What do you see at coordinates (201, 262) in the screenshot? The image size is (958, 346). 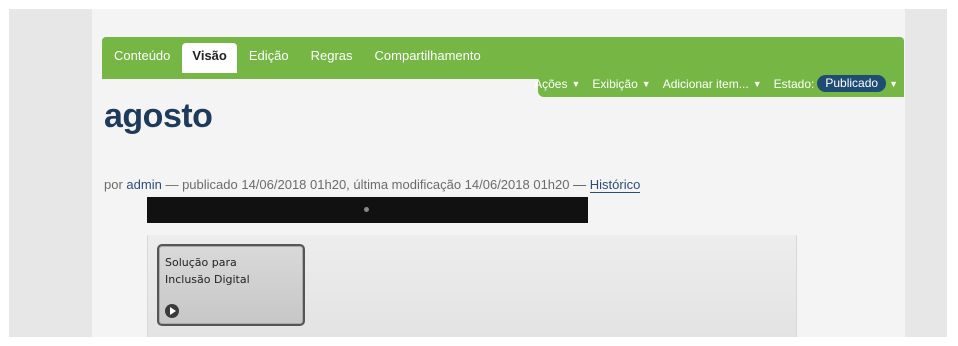 I see `card-line-1: Solução para` at bounding box center [201, 262].